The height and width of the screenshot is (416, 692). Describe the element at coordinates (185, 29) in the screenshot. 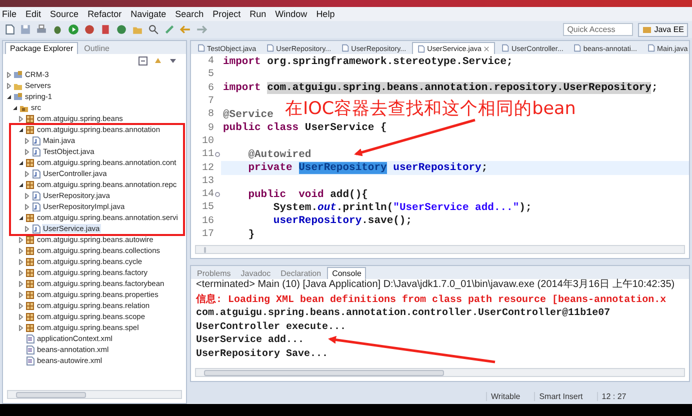

I see `back-arrow-icon` at that location.